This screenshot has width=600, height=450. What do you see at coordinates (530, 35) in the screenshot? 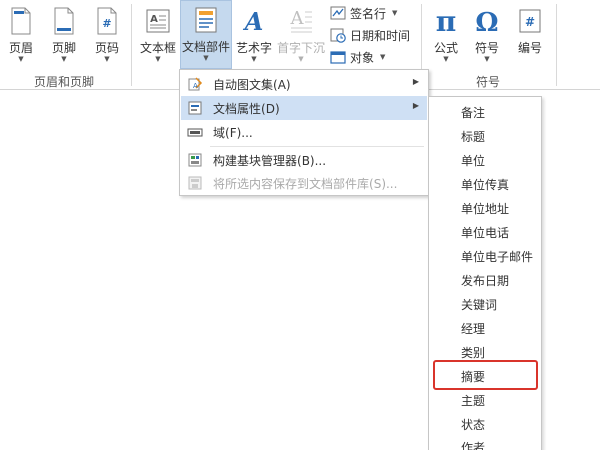
I see `numbering-button: # 编号` at bounding box center [530, 35].